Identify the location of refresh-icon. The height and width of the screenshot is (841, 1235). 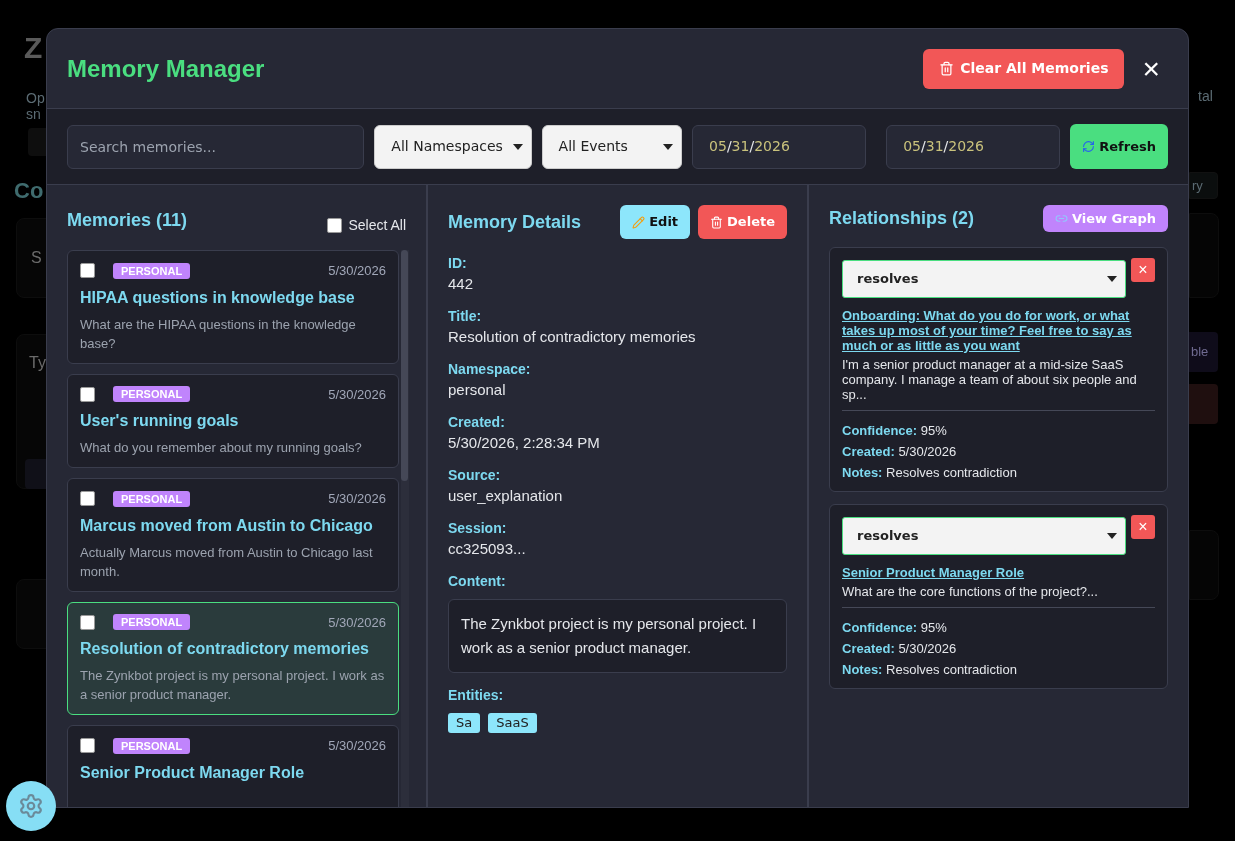
(1089, 146).